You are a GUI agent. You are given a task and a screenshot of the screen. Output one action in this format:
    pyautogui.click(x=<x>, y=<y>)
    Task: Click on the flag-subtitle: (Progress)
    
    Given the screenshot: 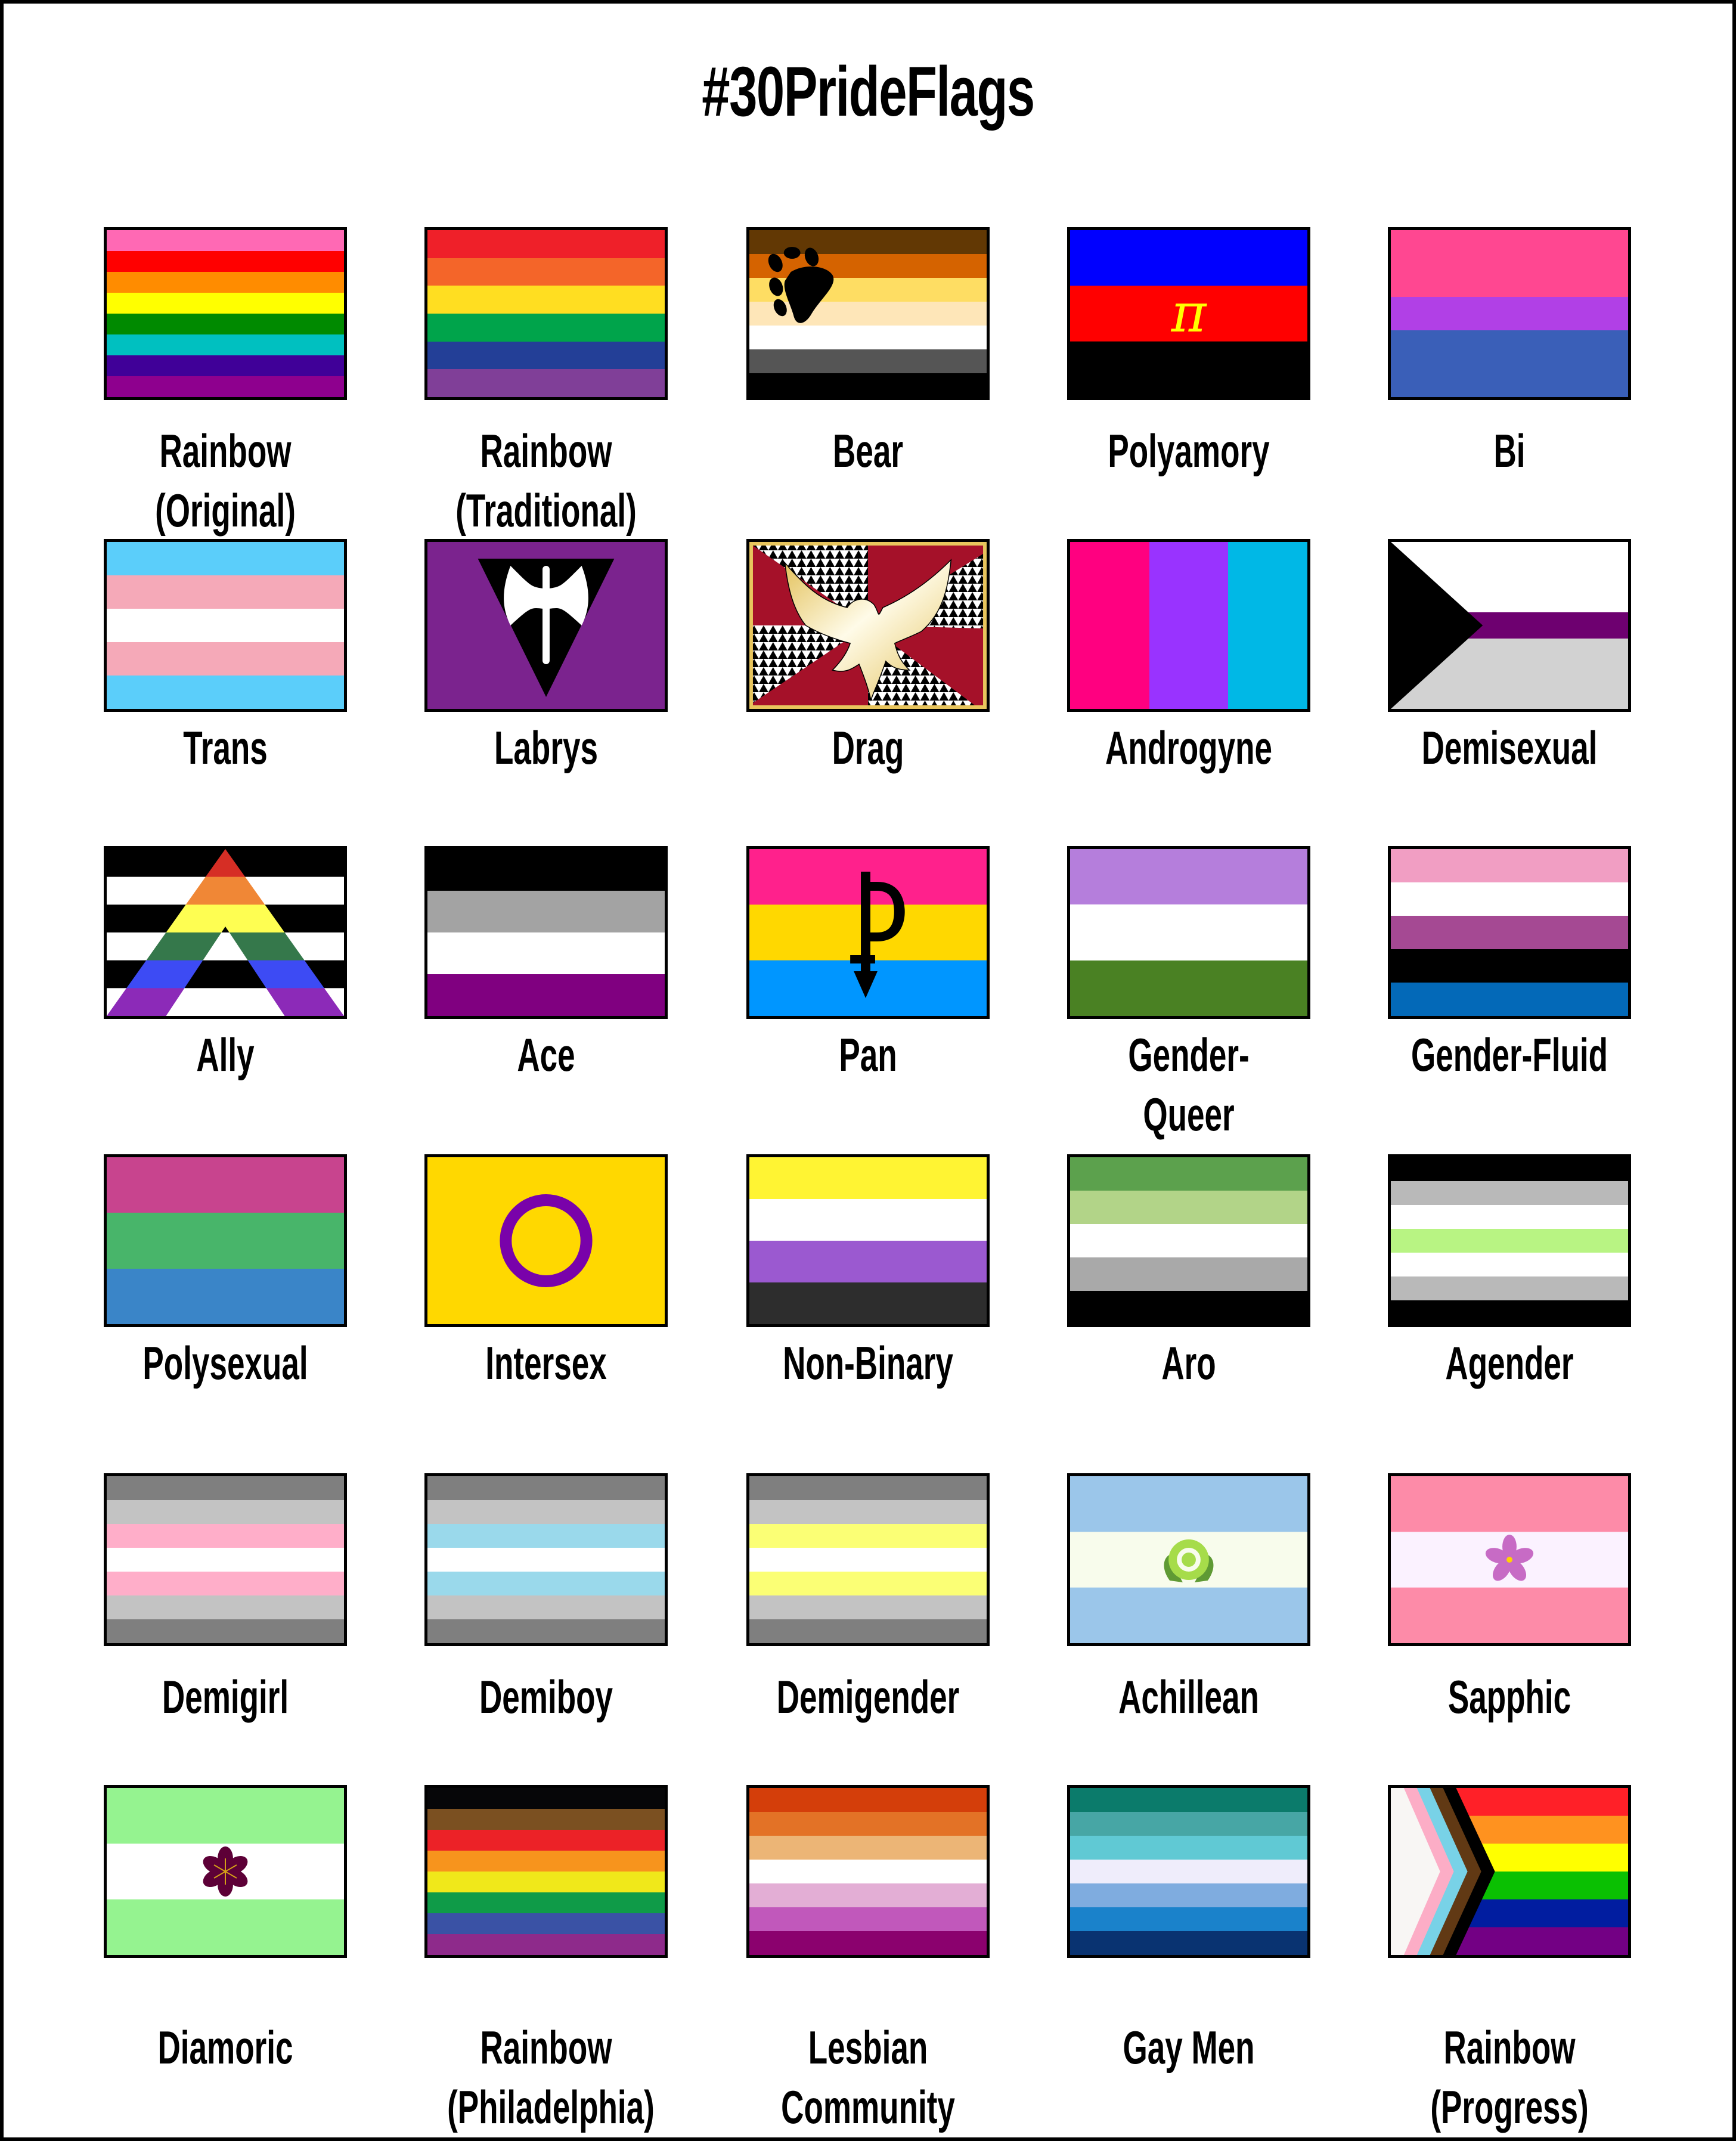 What is the action you would take?
    pyautogui.click(x=1509, y=2107)
    